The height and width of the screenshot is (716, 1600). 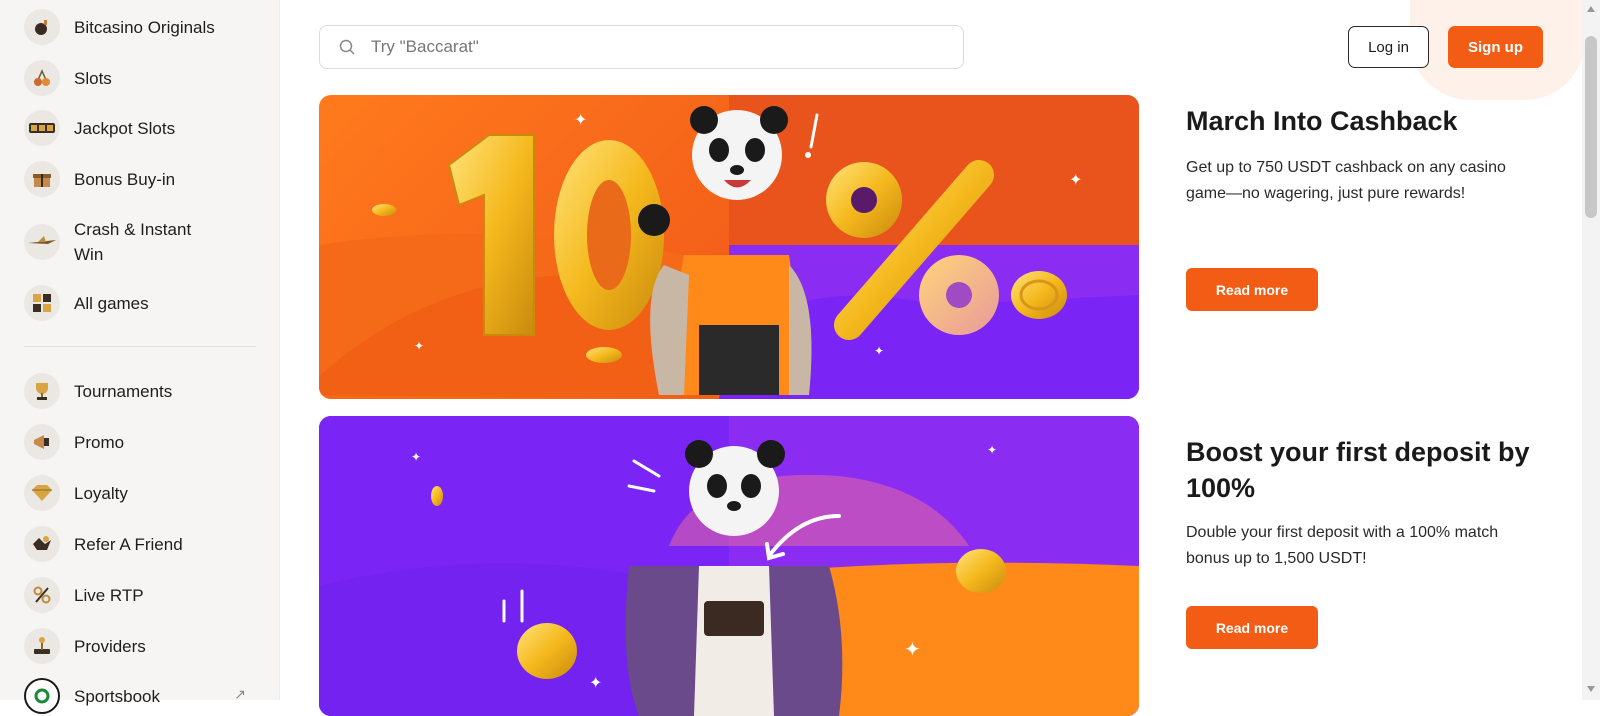 I want to click on search-icon, so click(x=347, y=47).